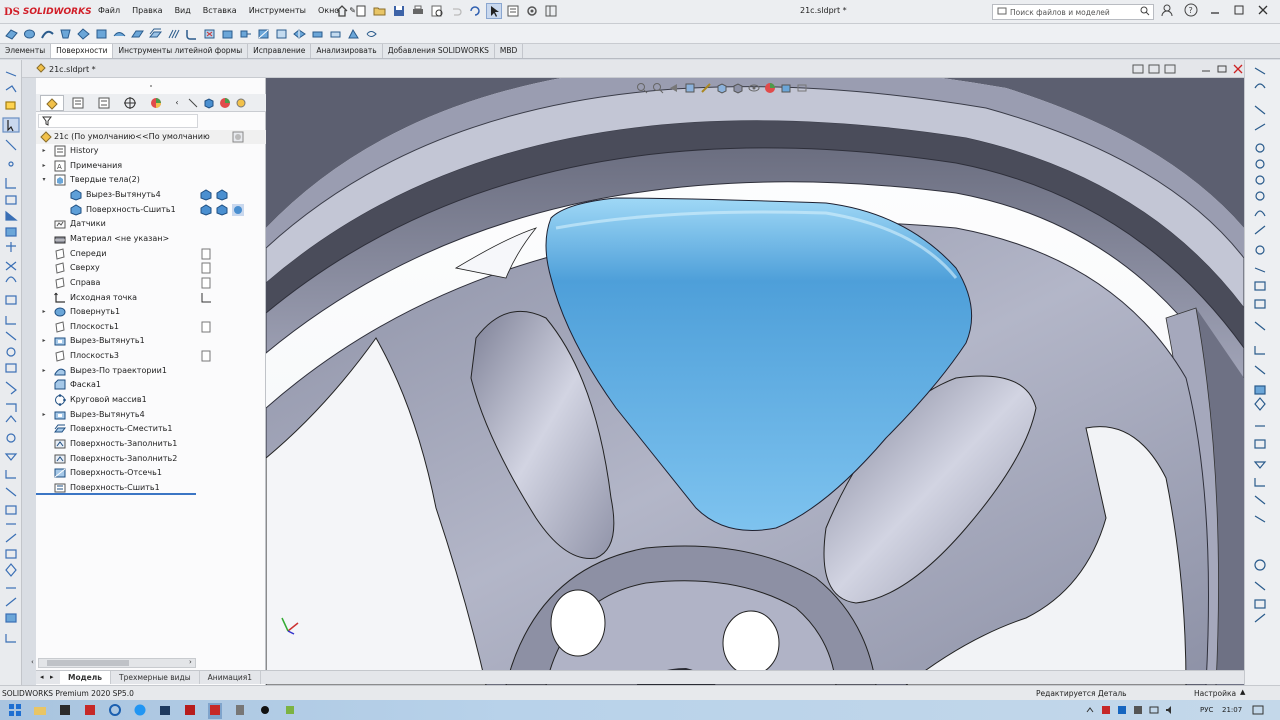 Image resolution: width=1280 pixels, height=720 pixels. I want to click on volume-icon, so click(1170, 711).